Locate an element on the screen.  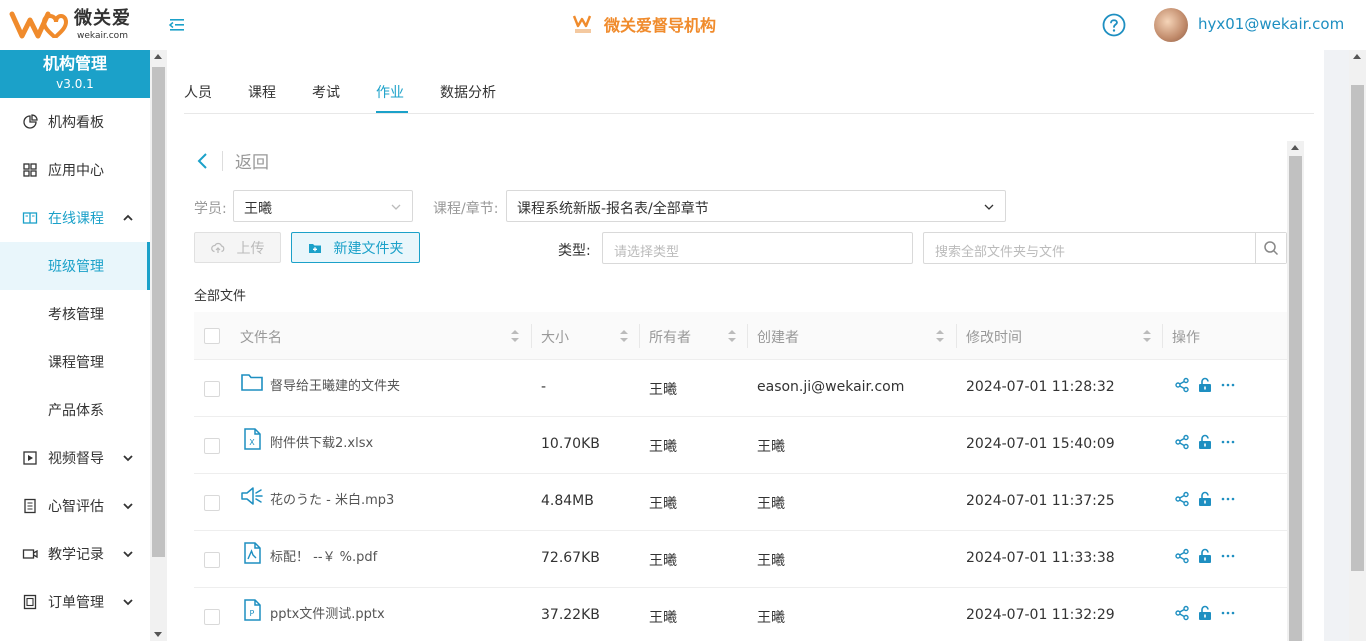
tab-people: 人员 is located at coordinates (198, 92).